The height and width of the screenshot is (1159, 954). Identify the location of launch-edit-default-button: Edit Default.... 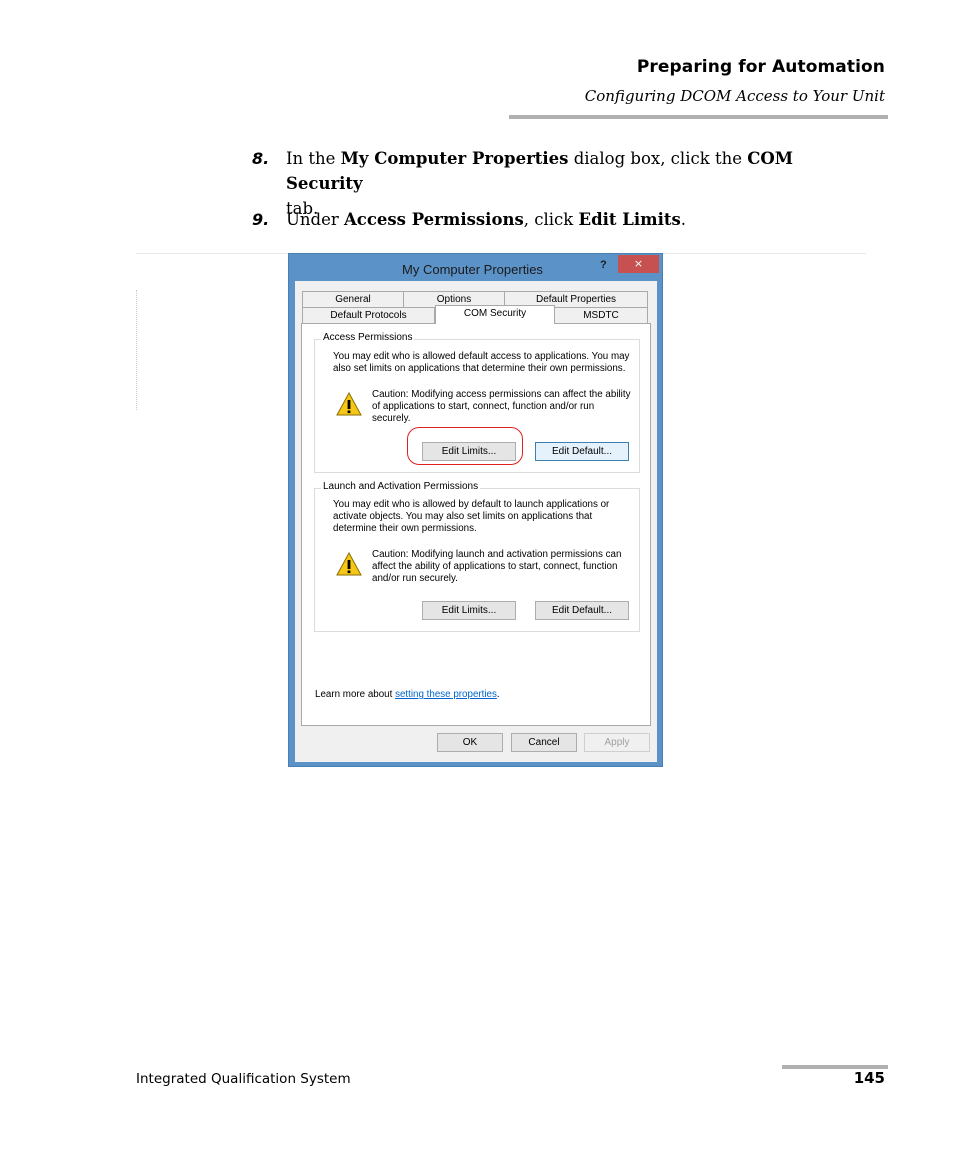
(582, 610).